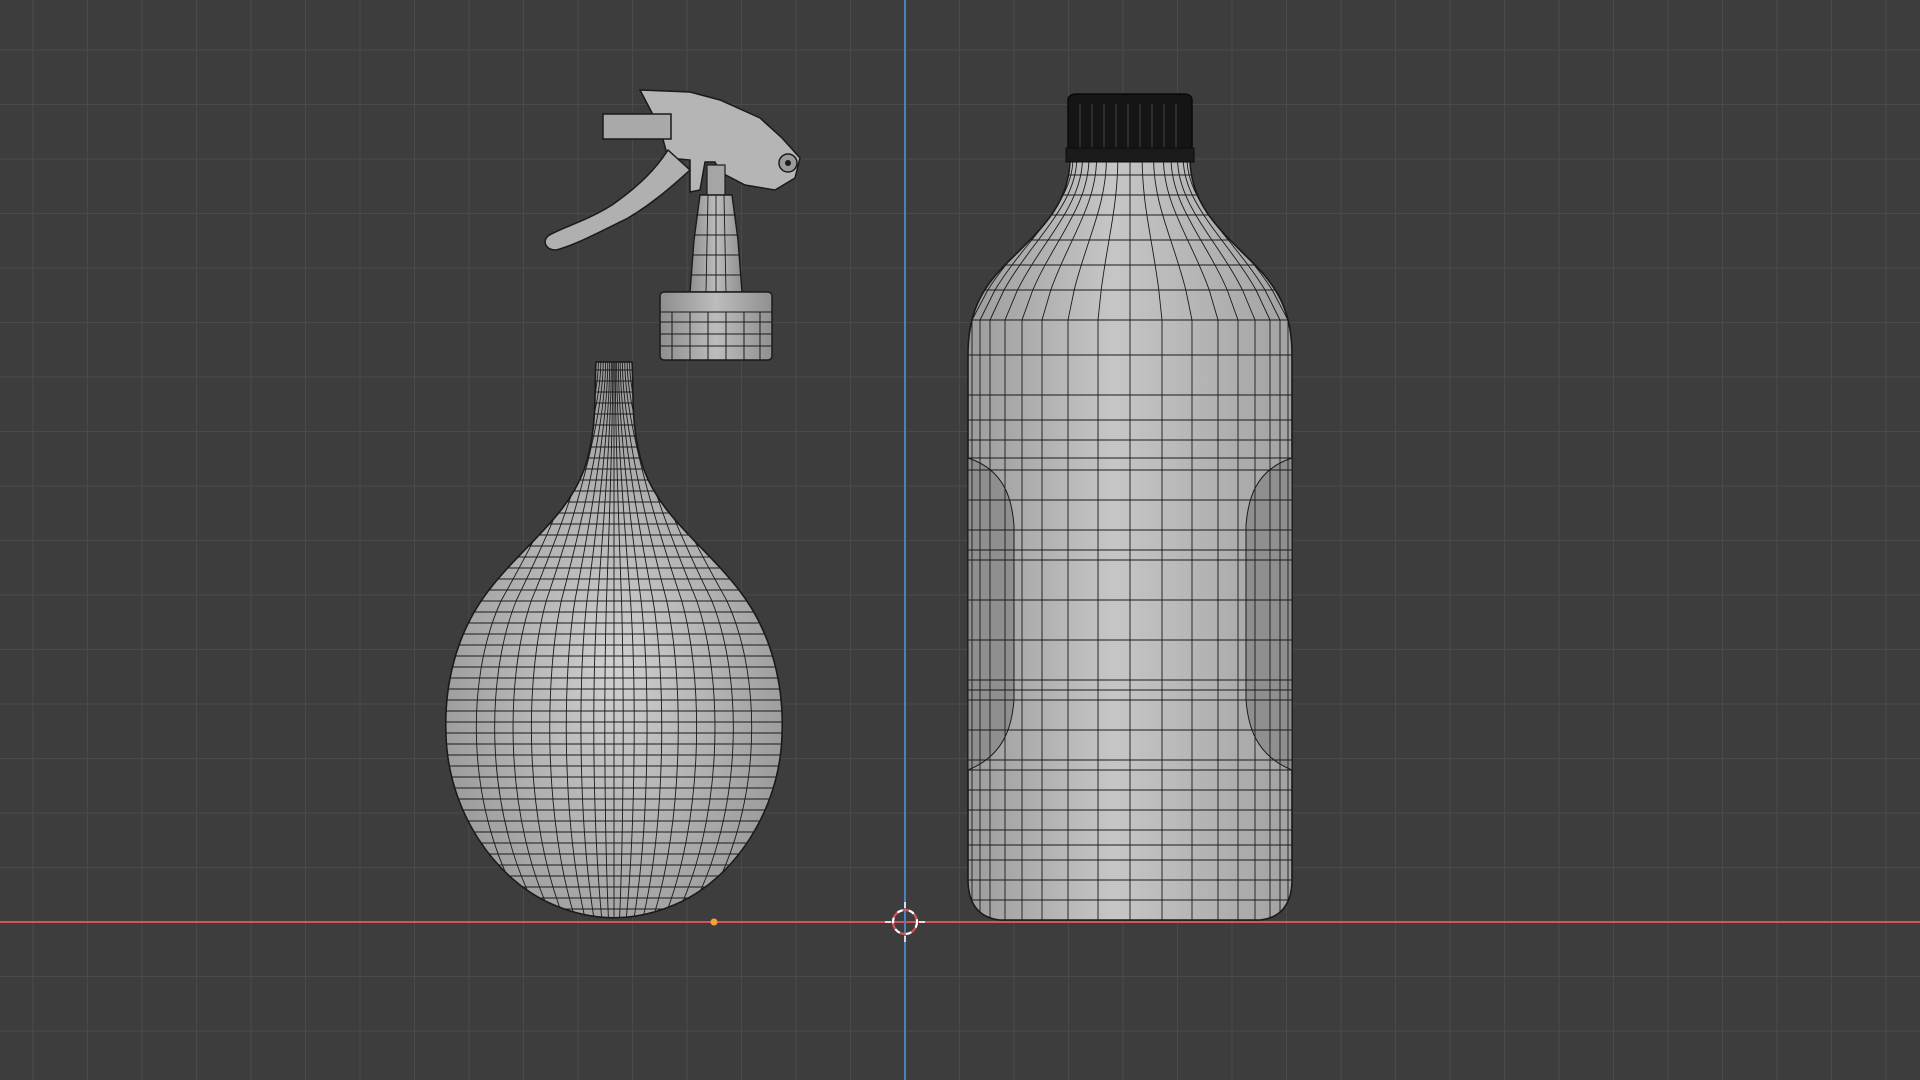 This screenshot has width=1920, height=1080. Describe the element at coordinates (637, 126) in the screenshot. I see `nozzle-tip` at that location.